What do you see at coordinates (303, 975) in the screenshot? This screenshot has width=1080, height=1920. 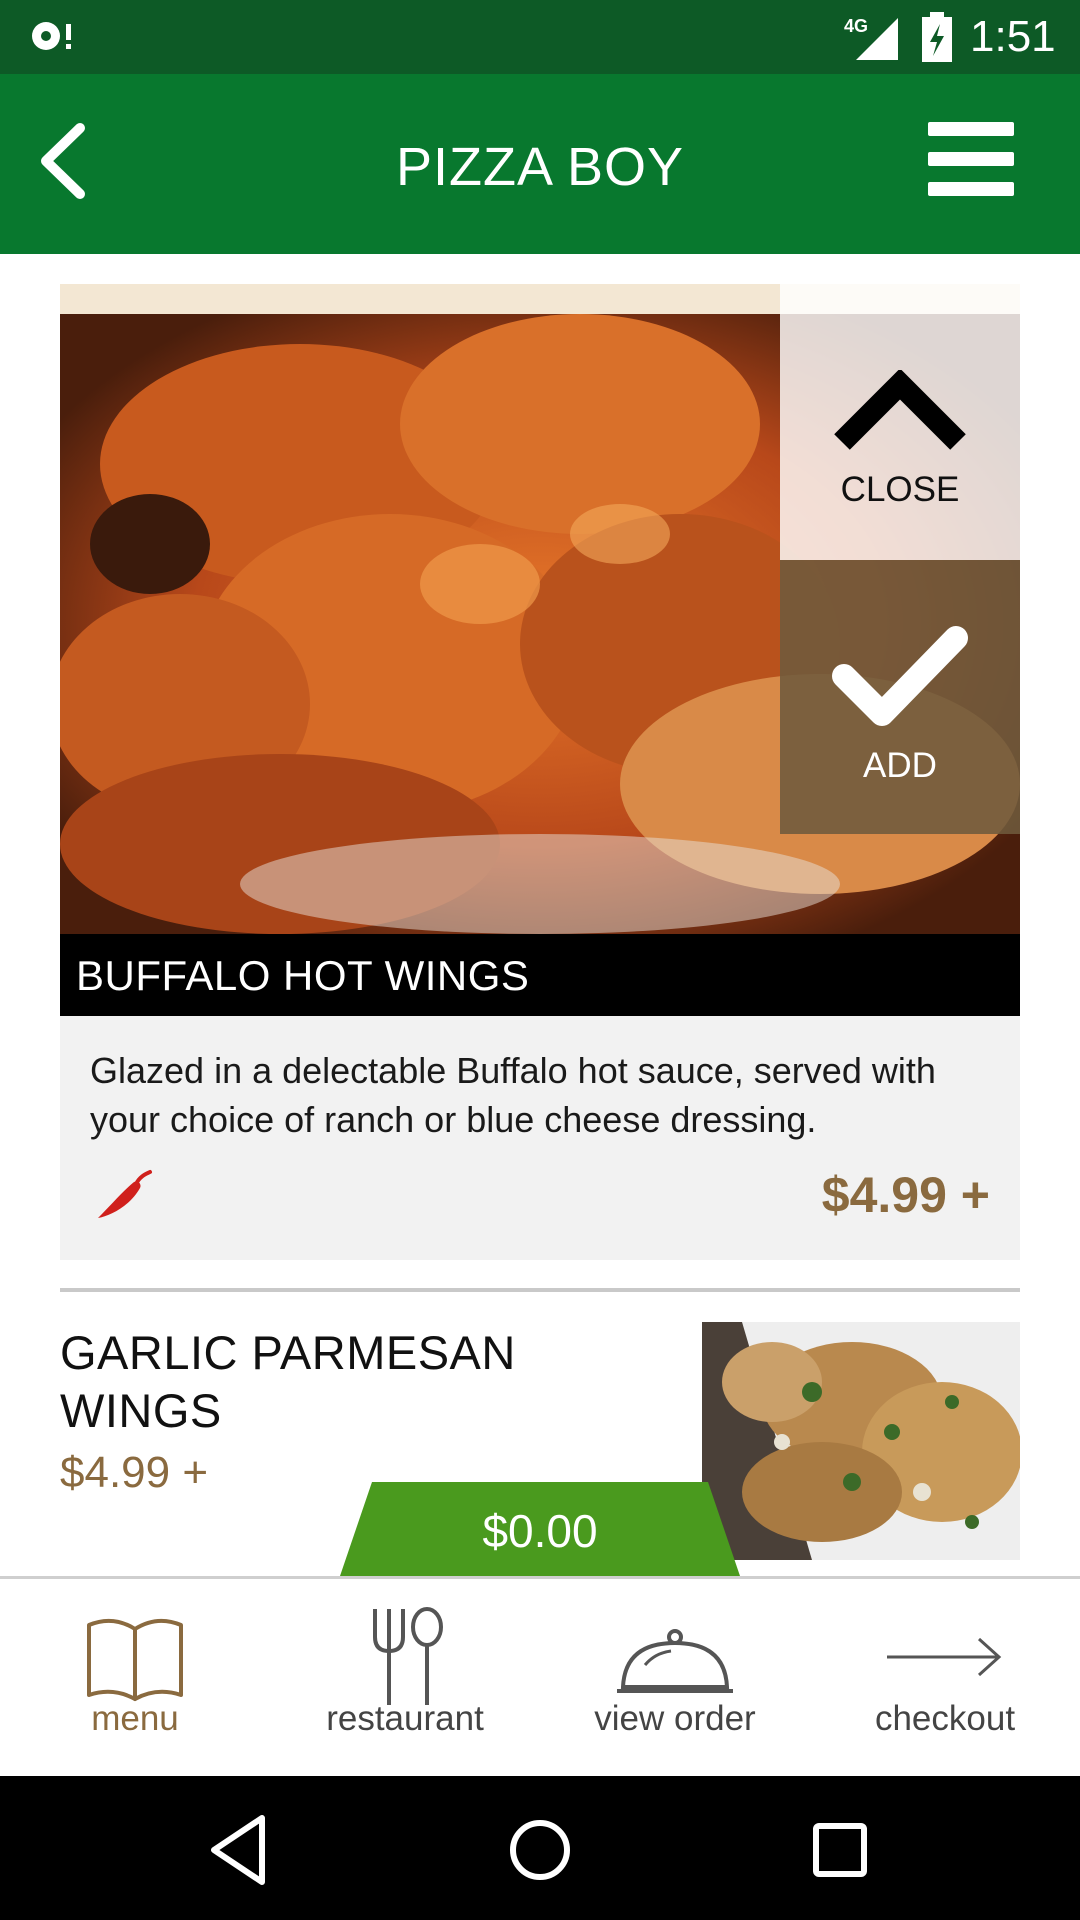 I see `featured-item-name: BUFFALO HOT WINGS` at bounding box center [303, 975].